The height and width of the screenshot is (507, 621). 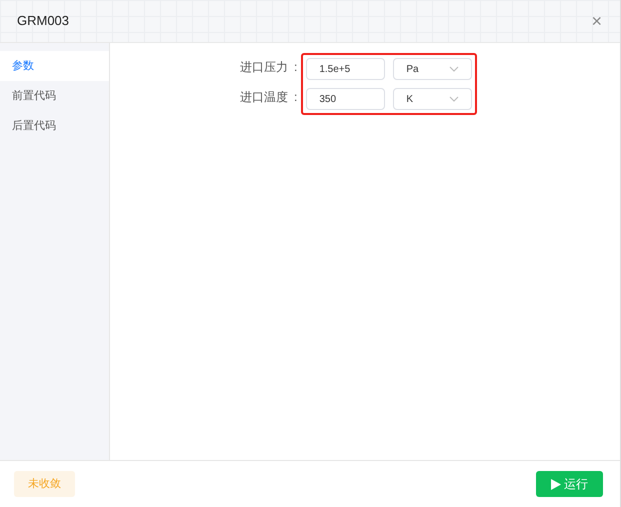 What do you see at coordinates (432, 69) in the screenshot?
I see `unit-select: Pa` at bounding box center [432, 69].